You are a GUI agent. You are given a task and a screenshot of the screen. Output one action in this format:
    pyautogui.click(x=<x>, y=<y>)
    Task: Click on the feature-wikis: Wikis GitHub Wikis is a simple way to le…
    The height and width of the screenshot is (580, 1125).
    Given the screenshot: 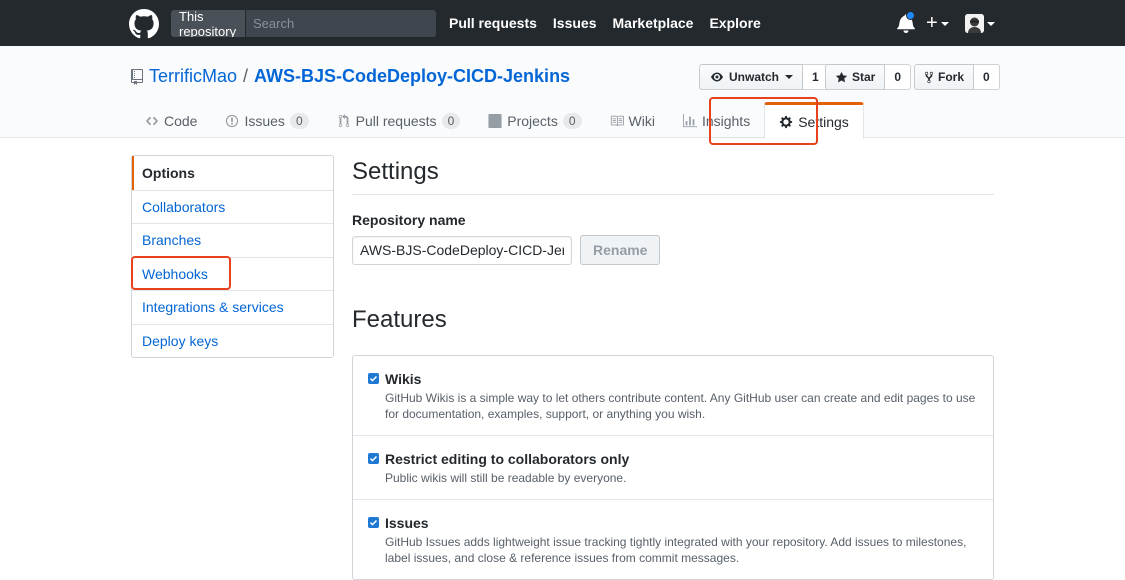 What is the action you would take?
    pyautogui.click(x=673, y=395)
    